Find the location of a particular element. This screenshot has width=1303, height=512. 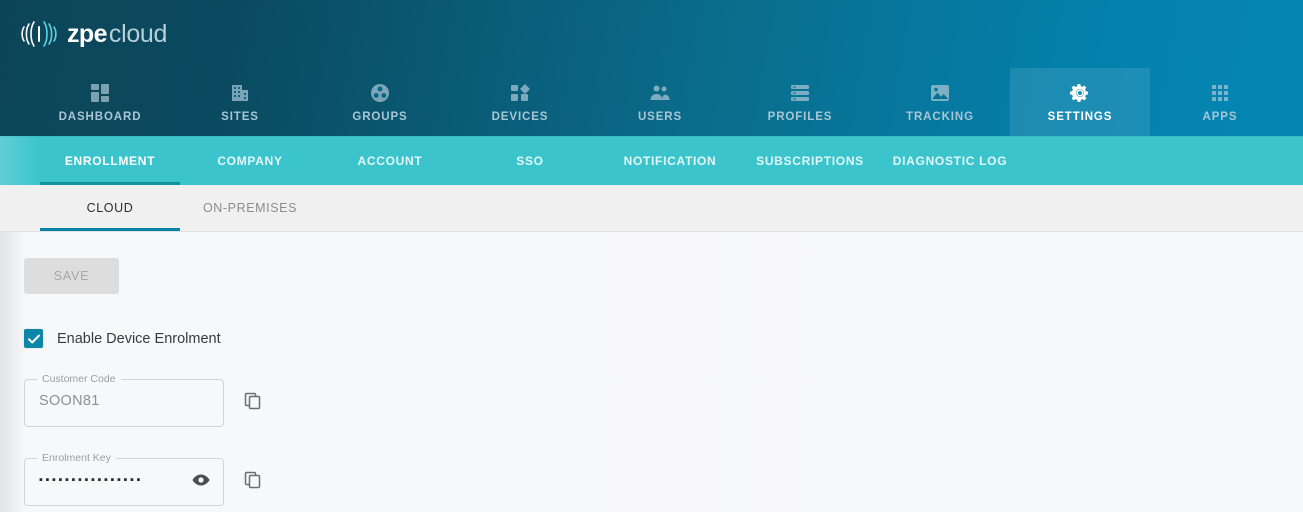

customer-code-value: SOON81 is located at coordinates (69, 400).